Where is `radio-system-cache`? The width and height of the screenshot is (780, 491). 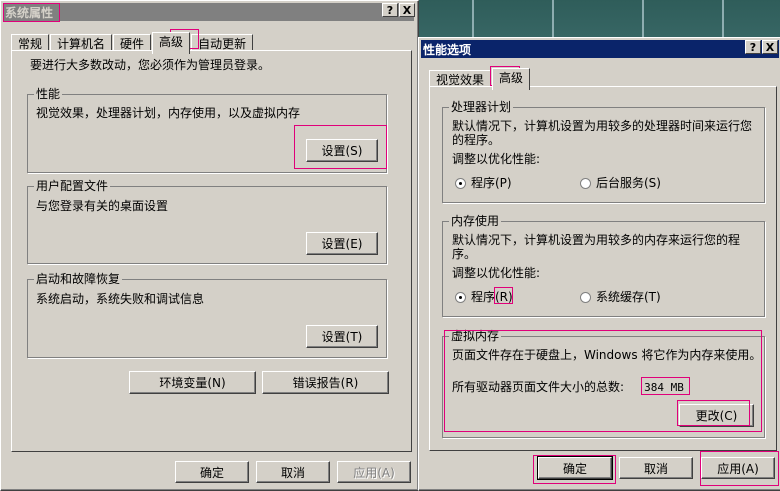
radio-system-cache is located at coordinates (585, 297).